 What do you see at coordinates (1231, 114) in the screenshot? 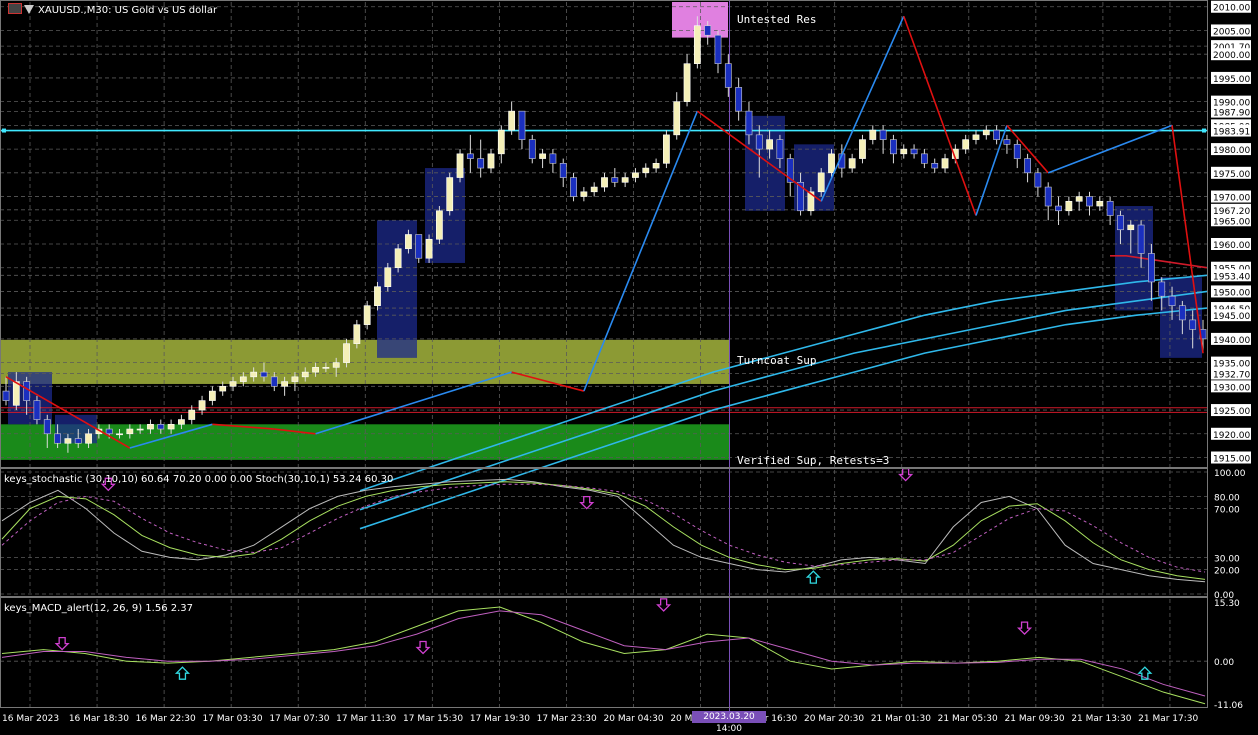
I see `price-tick-label: 1987.90` at bounding box center [1231, 114].